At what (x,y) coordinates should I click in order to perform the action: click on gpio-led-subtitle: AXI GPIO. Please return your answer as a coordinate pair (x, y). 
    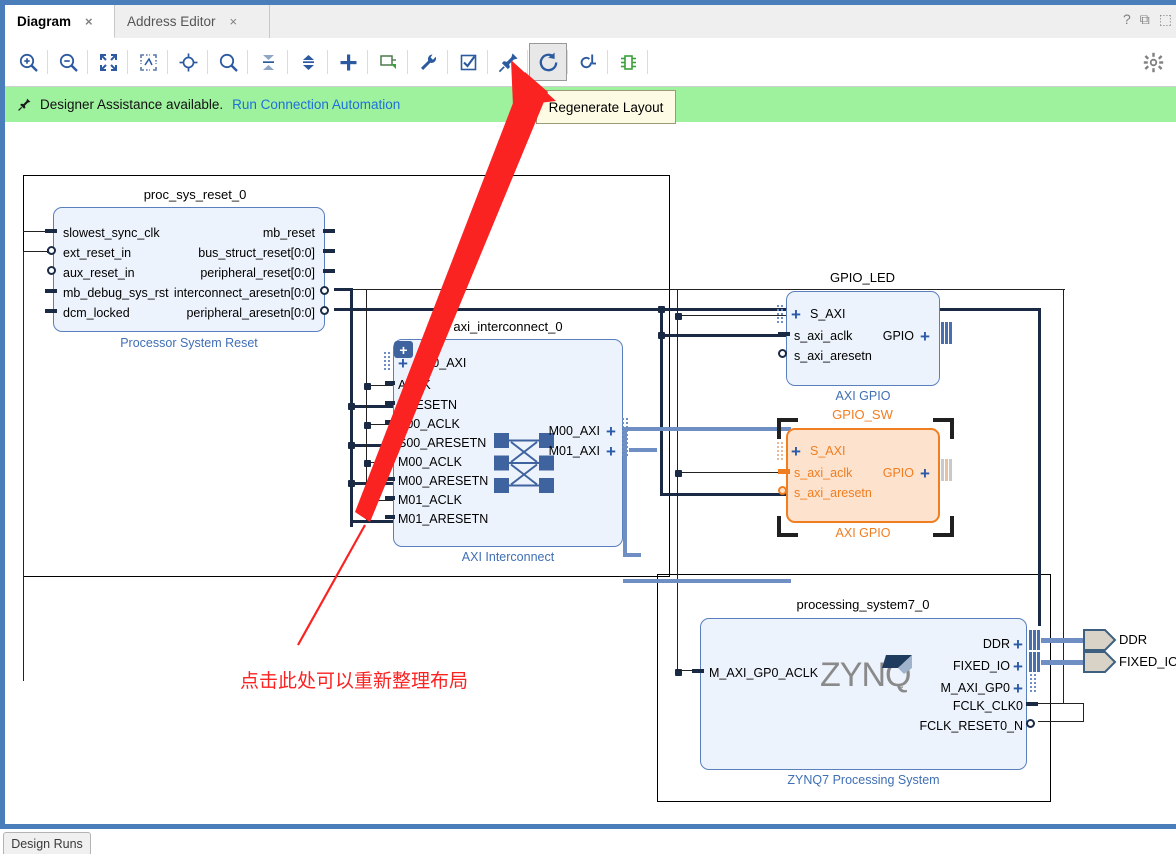
    Looking at the image, I should click on (863, 396).